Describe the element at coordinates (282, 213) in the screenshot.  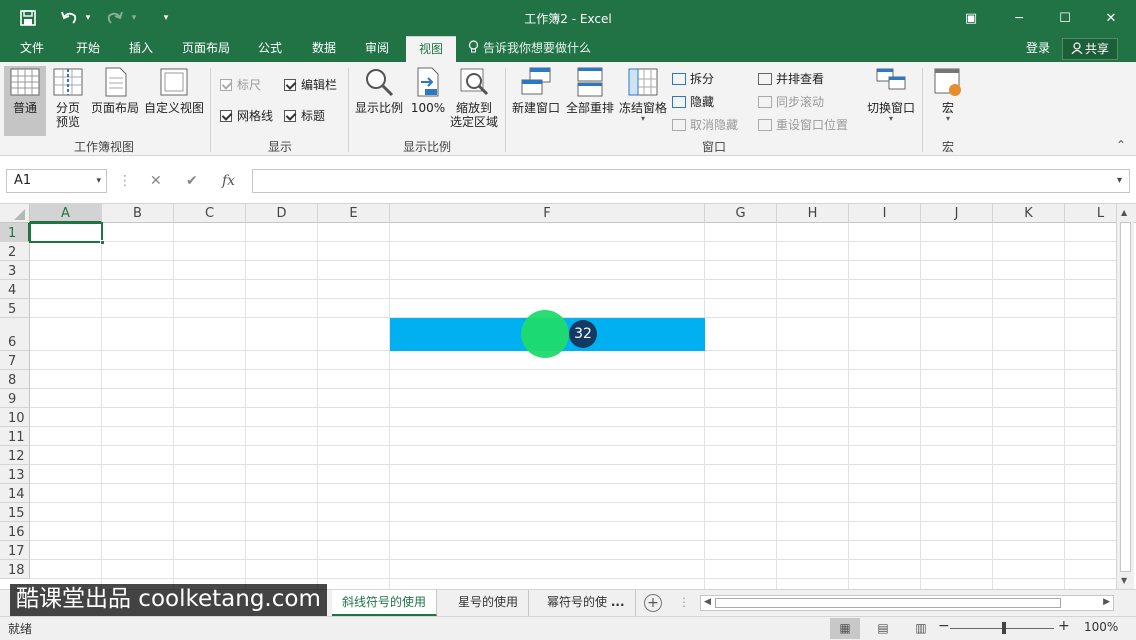
I see `column-header-D: D` at that location.